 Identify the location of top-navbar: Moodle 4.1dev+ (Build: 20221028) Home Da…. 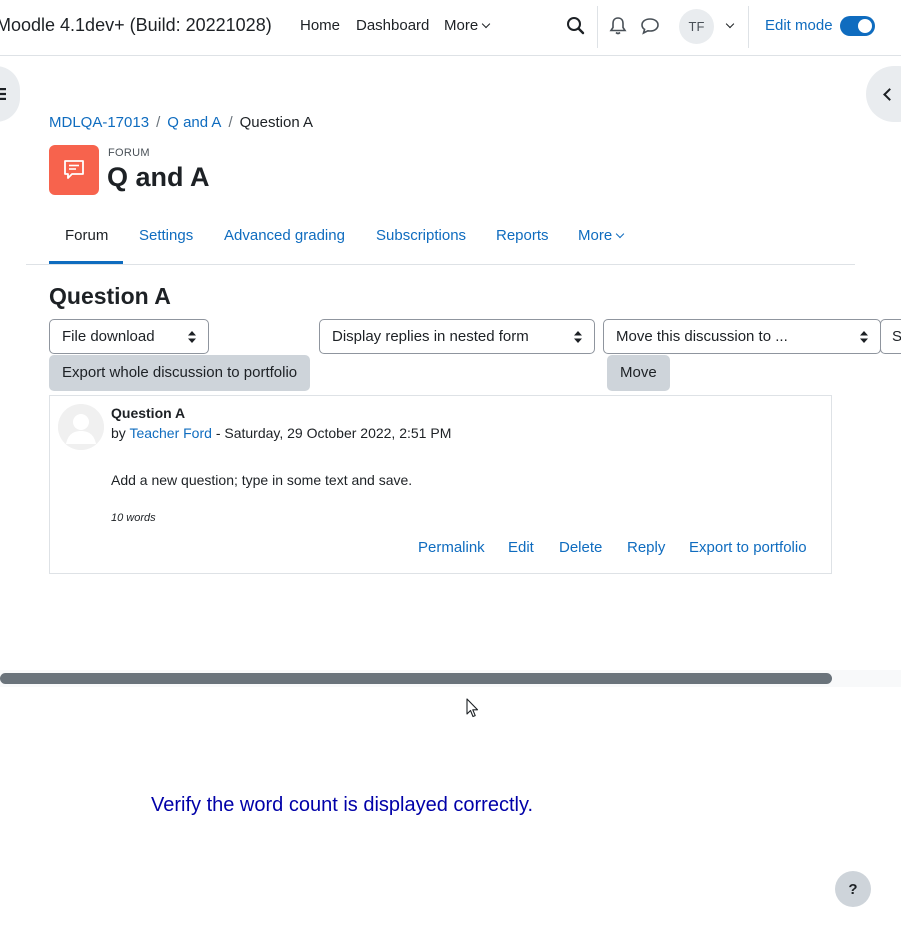
(450, 28).